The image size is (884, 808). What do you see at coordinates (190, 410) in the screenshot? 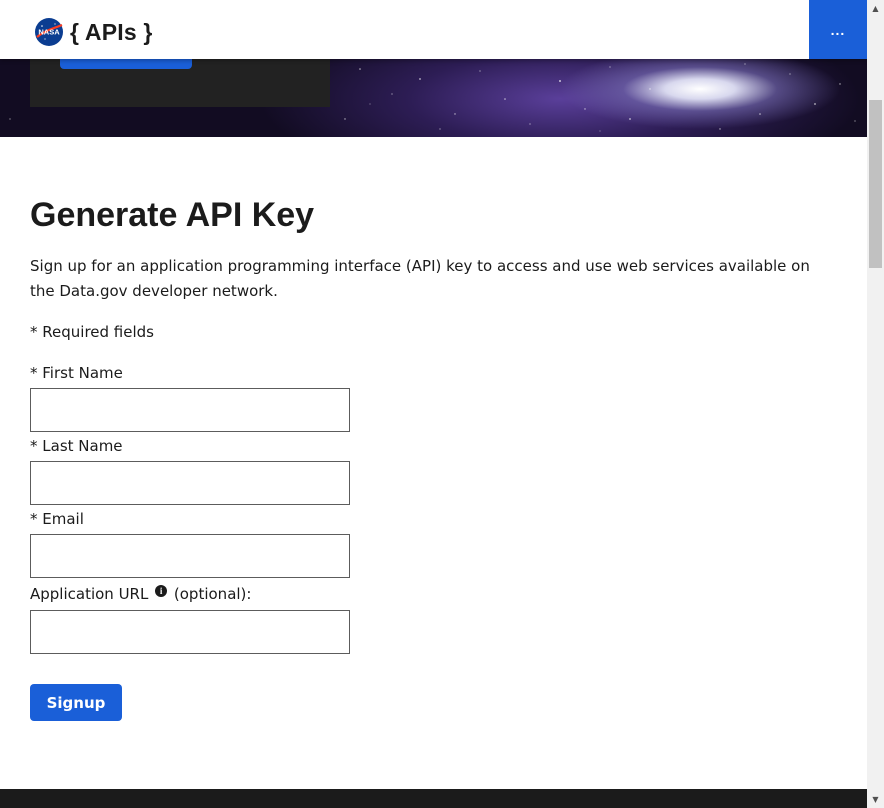
I see `first-name-input` at bounding box center [190, 410].